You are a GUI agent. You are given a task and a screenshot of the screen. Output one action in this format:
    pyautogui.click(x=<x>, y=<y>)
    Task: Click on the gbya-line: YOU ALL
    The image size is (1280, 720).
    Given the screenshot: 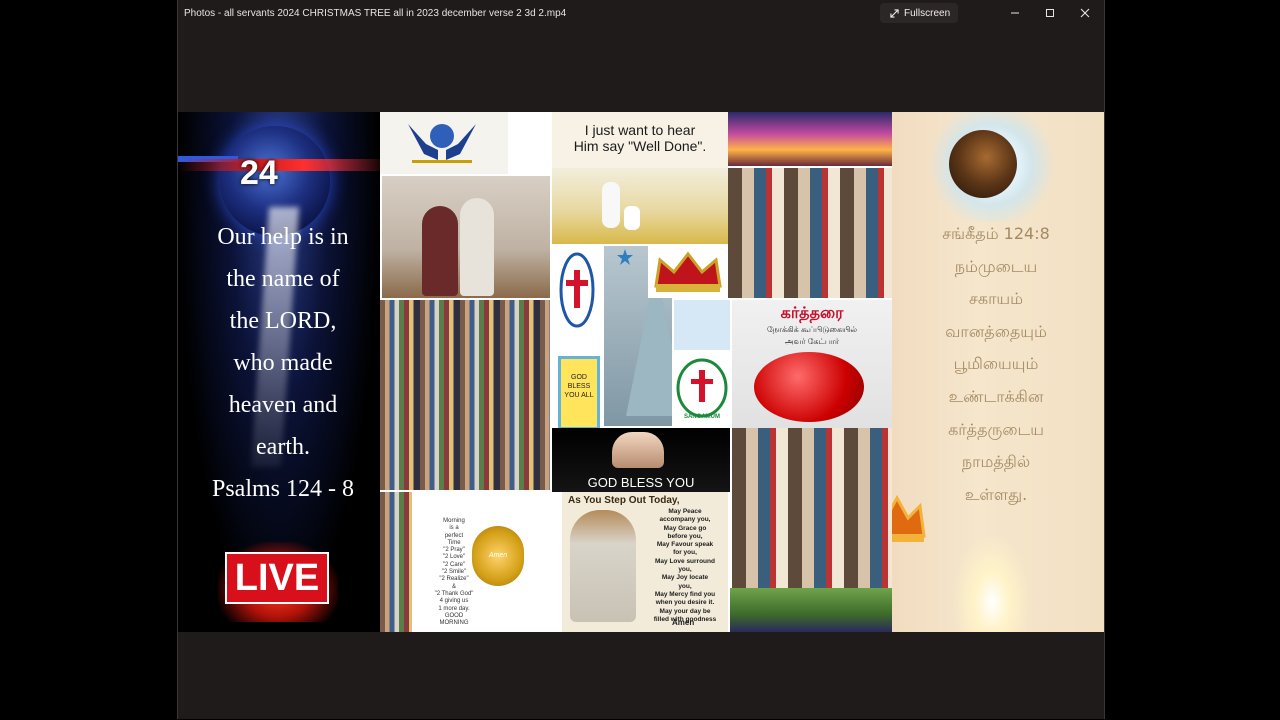 What is the action you would take?
    pyautogui.click(x=579, y=395)
    